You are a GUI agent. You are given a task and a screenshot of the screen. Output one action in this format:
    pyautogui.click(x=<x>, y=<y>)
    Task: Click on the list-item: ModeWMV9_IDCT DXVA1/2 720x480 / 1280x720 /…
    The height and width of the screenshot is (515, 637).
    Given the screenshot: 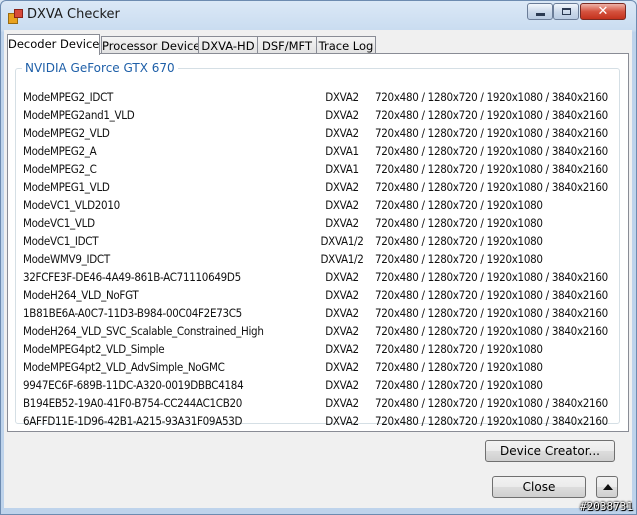 What is the action you would take?
    pyautogui.click(x=318, y=260)
    